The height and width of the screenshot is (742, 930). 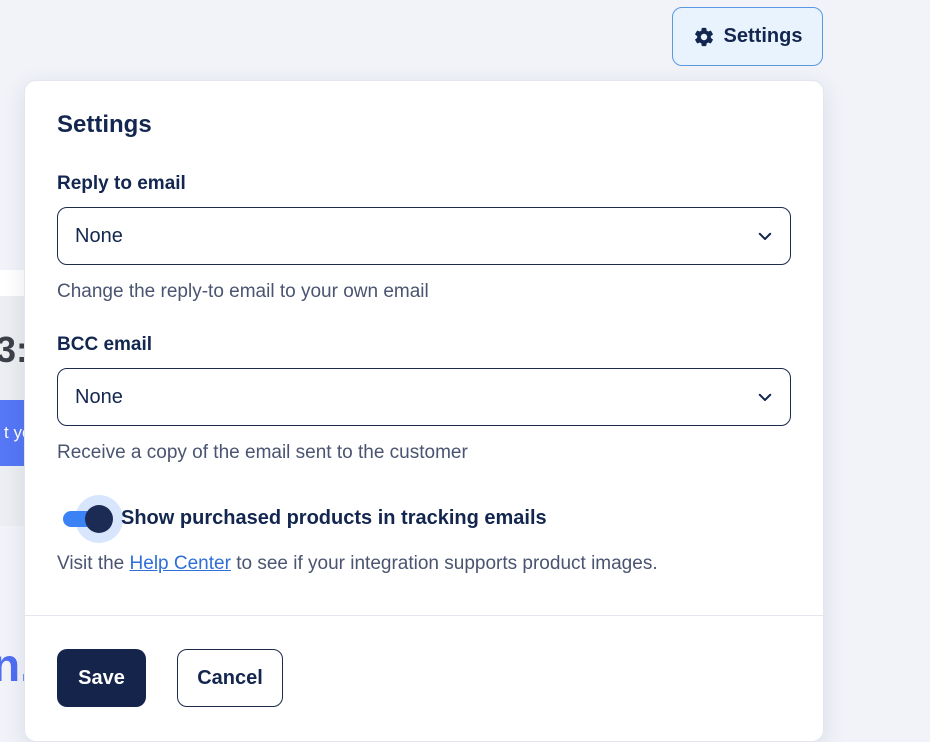 I want to click on reply-to-select: None, so click(x=424, y=236).